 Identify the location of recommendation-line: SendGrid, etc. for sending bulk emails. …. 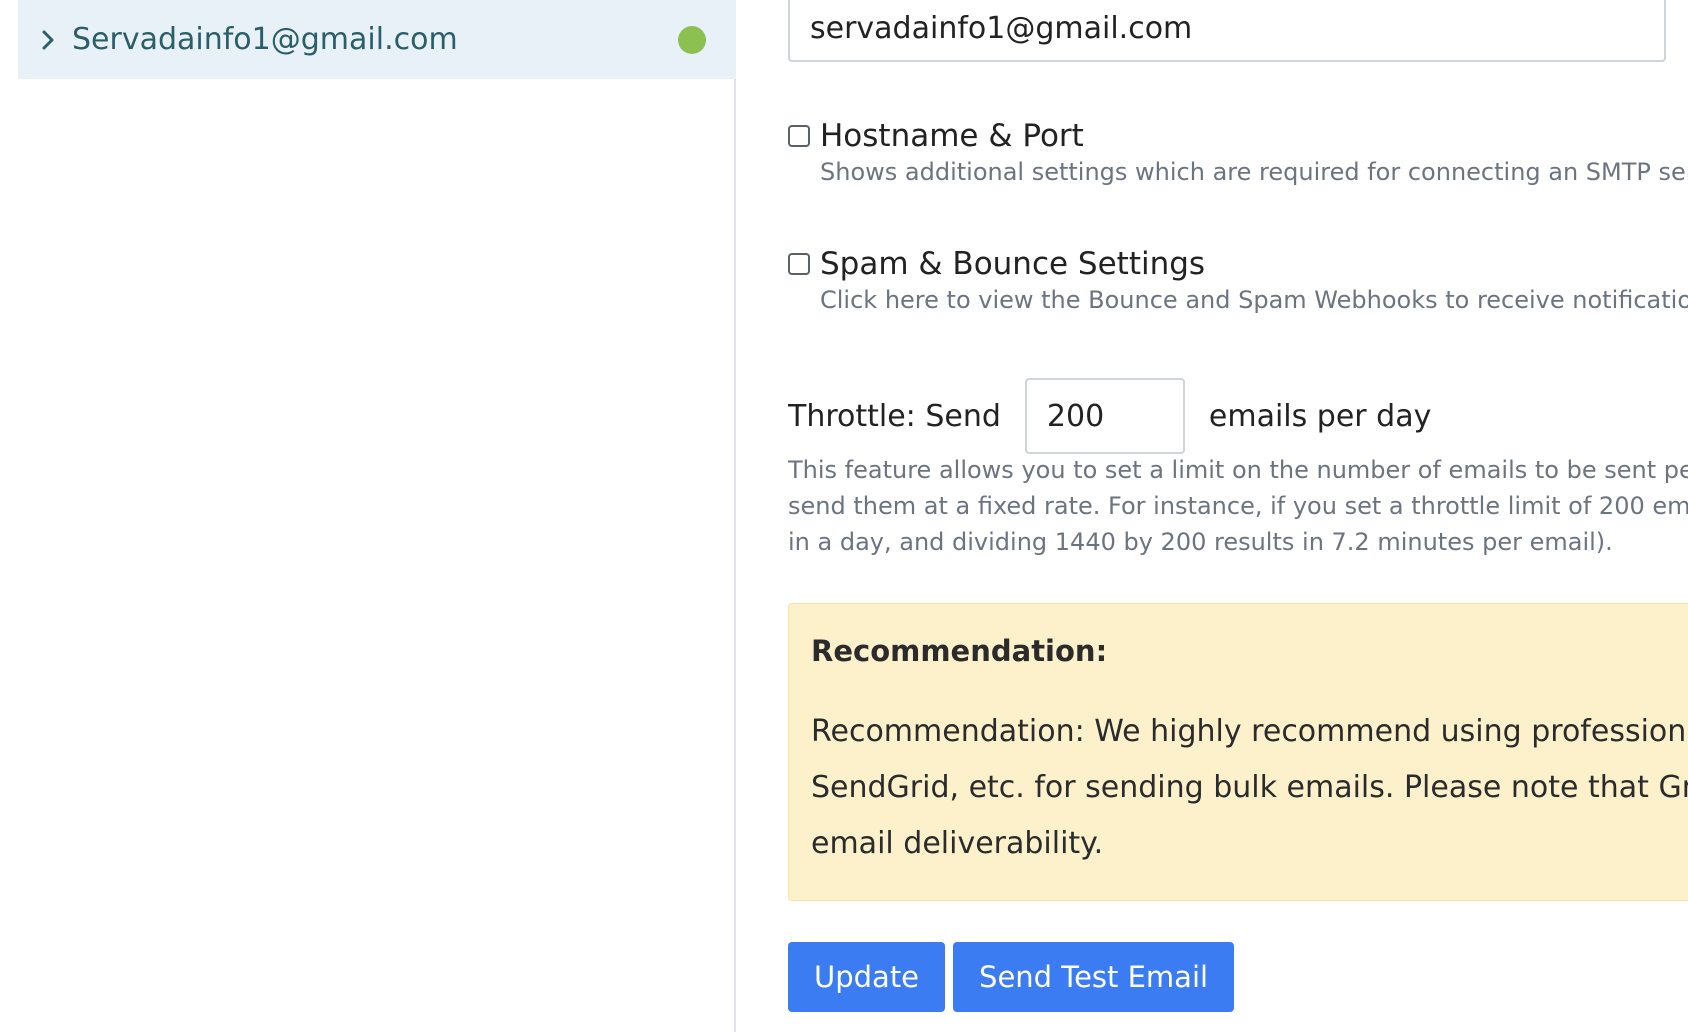
(1249, 787).